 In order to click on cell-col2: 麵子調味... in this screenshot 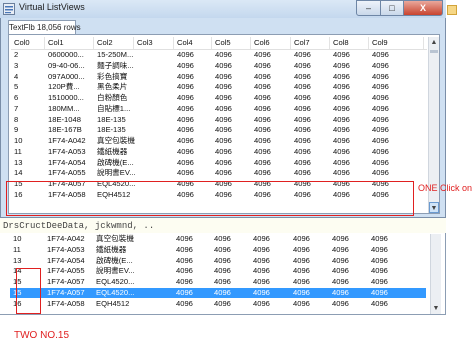, I will do `click(115, 65)`.